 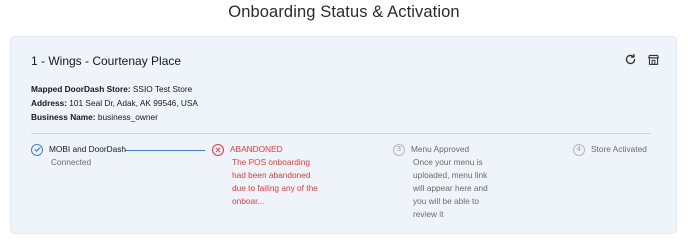 I want to click on error-x-icon, so click(x=218, y=149).